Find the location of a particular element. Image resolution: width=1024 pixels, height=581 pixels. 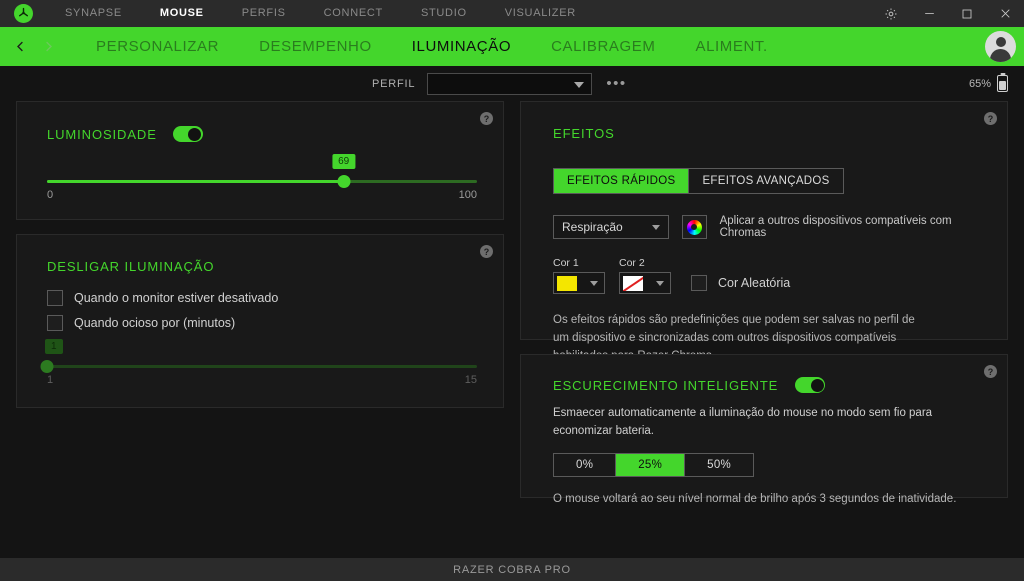

brightness-title: LUMINOSIDADE is located at coordinates (102, 134).